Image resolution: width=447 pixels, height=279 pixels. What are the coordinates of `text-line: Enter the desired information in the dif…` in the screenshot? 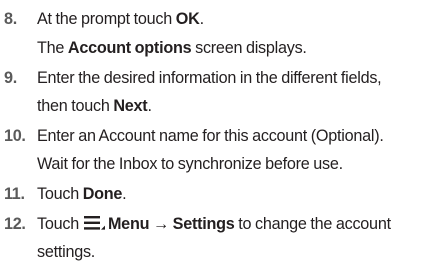 It's located at (209, 78).